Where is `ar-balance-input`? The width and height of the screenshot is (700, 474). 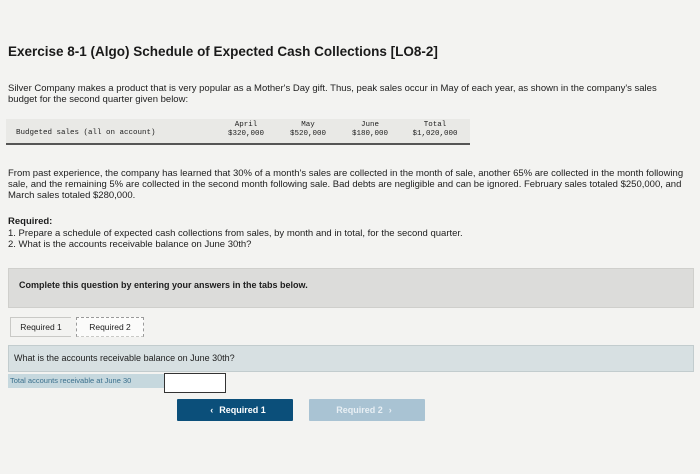
ar-balance-input is located at coordinates (195, 383).